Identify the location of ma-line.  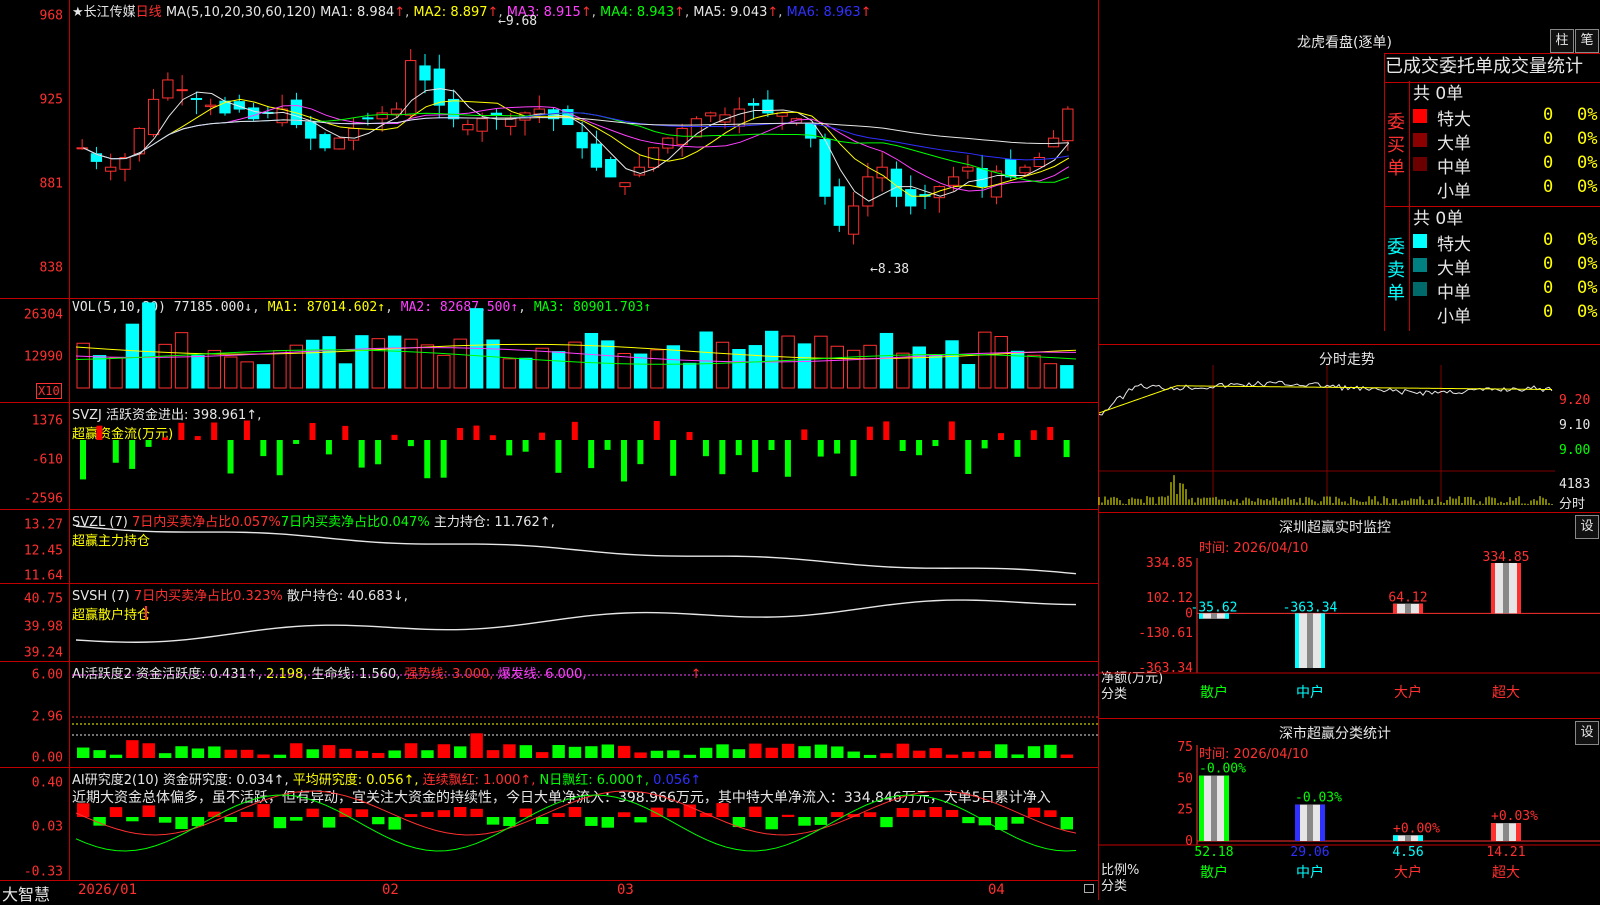
(576, 147).